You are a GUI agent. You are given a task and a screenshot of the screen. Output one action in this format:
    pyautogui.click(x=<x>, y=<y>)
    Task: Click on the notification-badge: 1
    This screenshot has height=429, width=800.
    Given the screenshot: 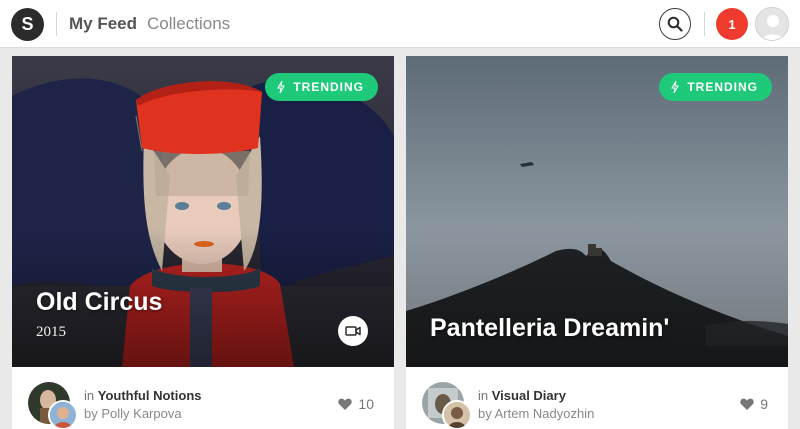 What is the action you would take?
    pyautogui.click(x=732, y=24)
    